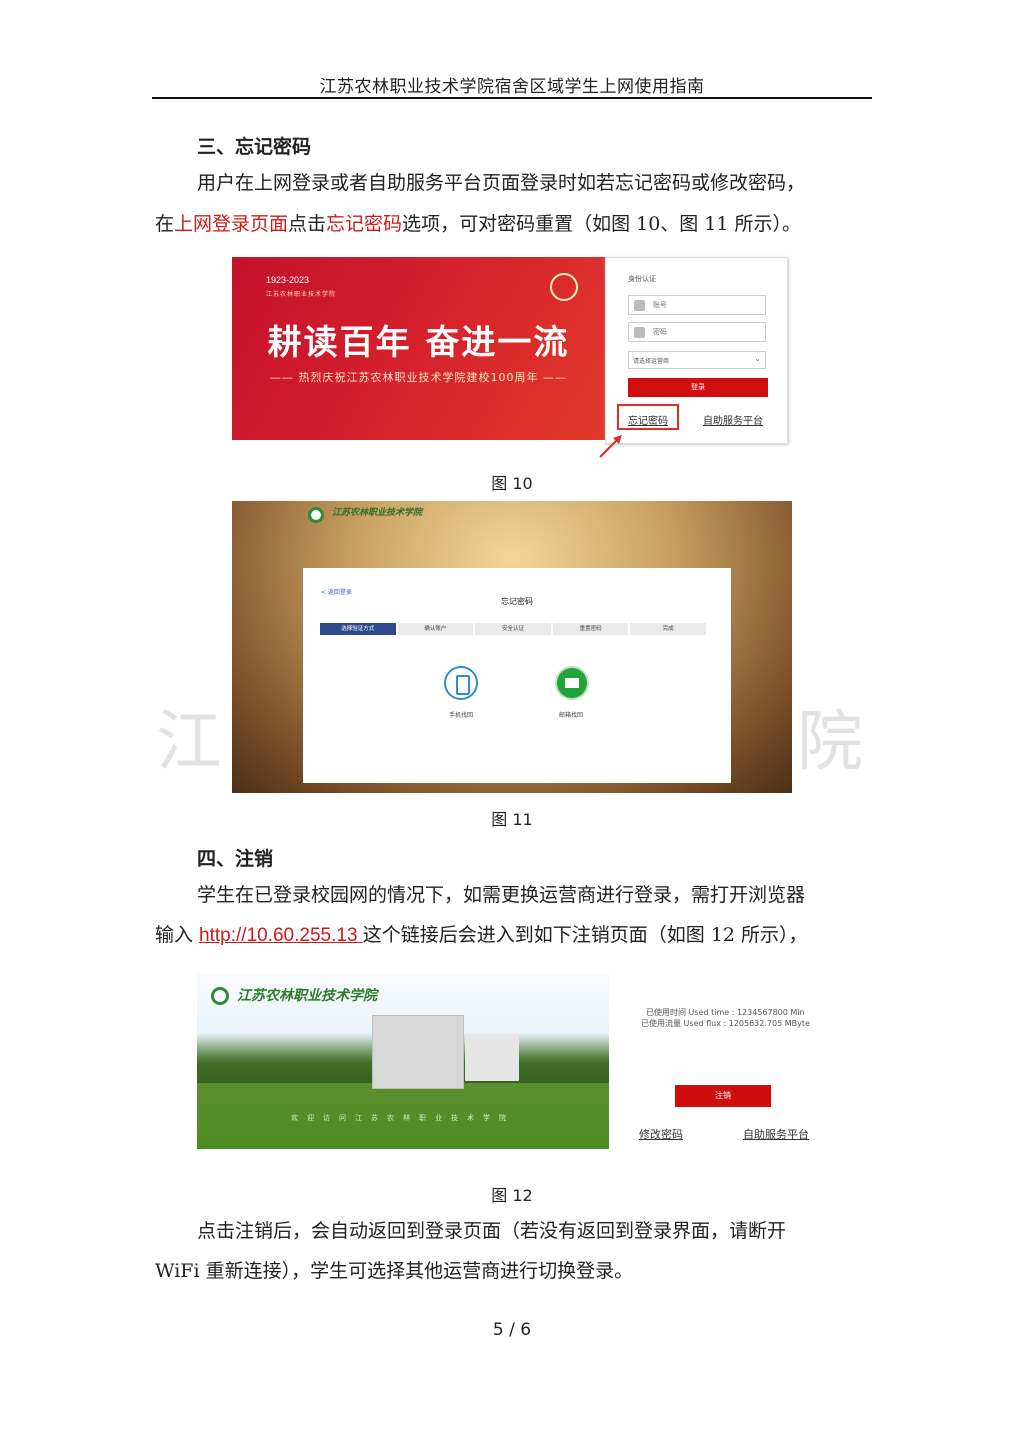  What do you see at coordinates (696, 350) in the screenshot?
I see `fig10-login-panel: 身份认证 账号 密码 请选择运营商 ⌄ 登录 忘记密码 自助服务平台` at bounding box center [696, 350].